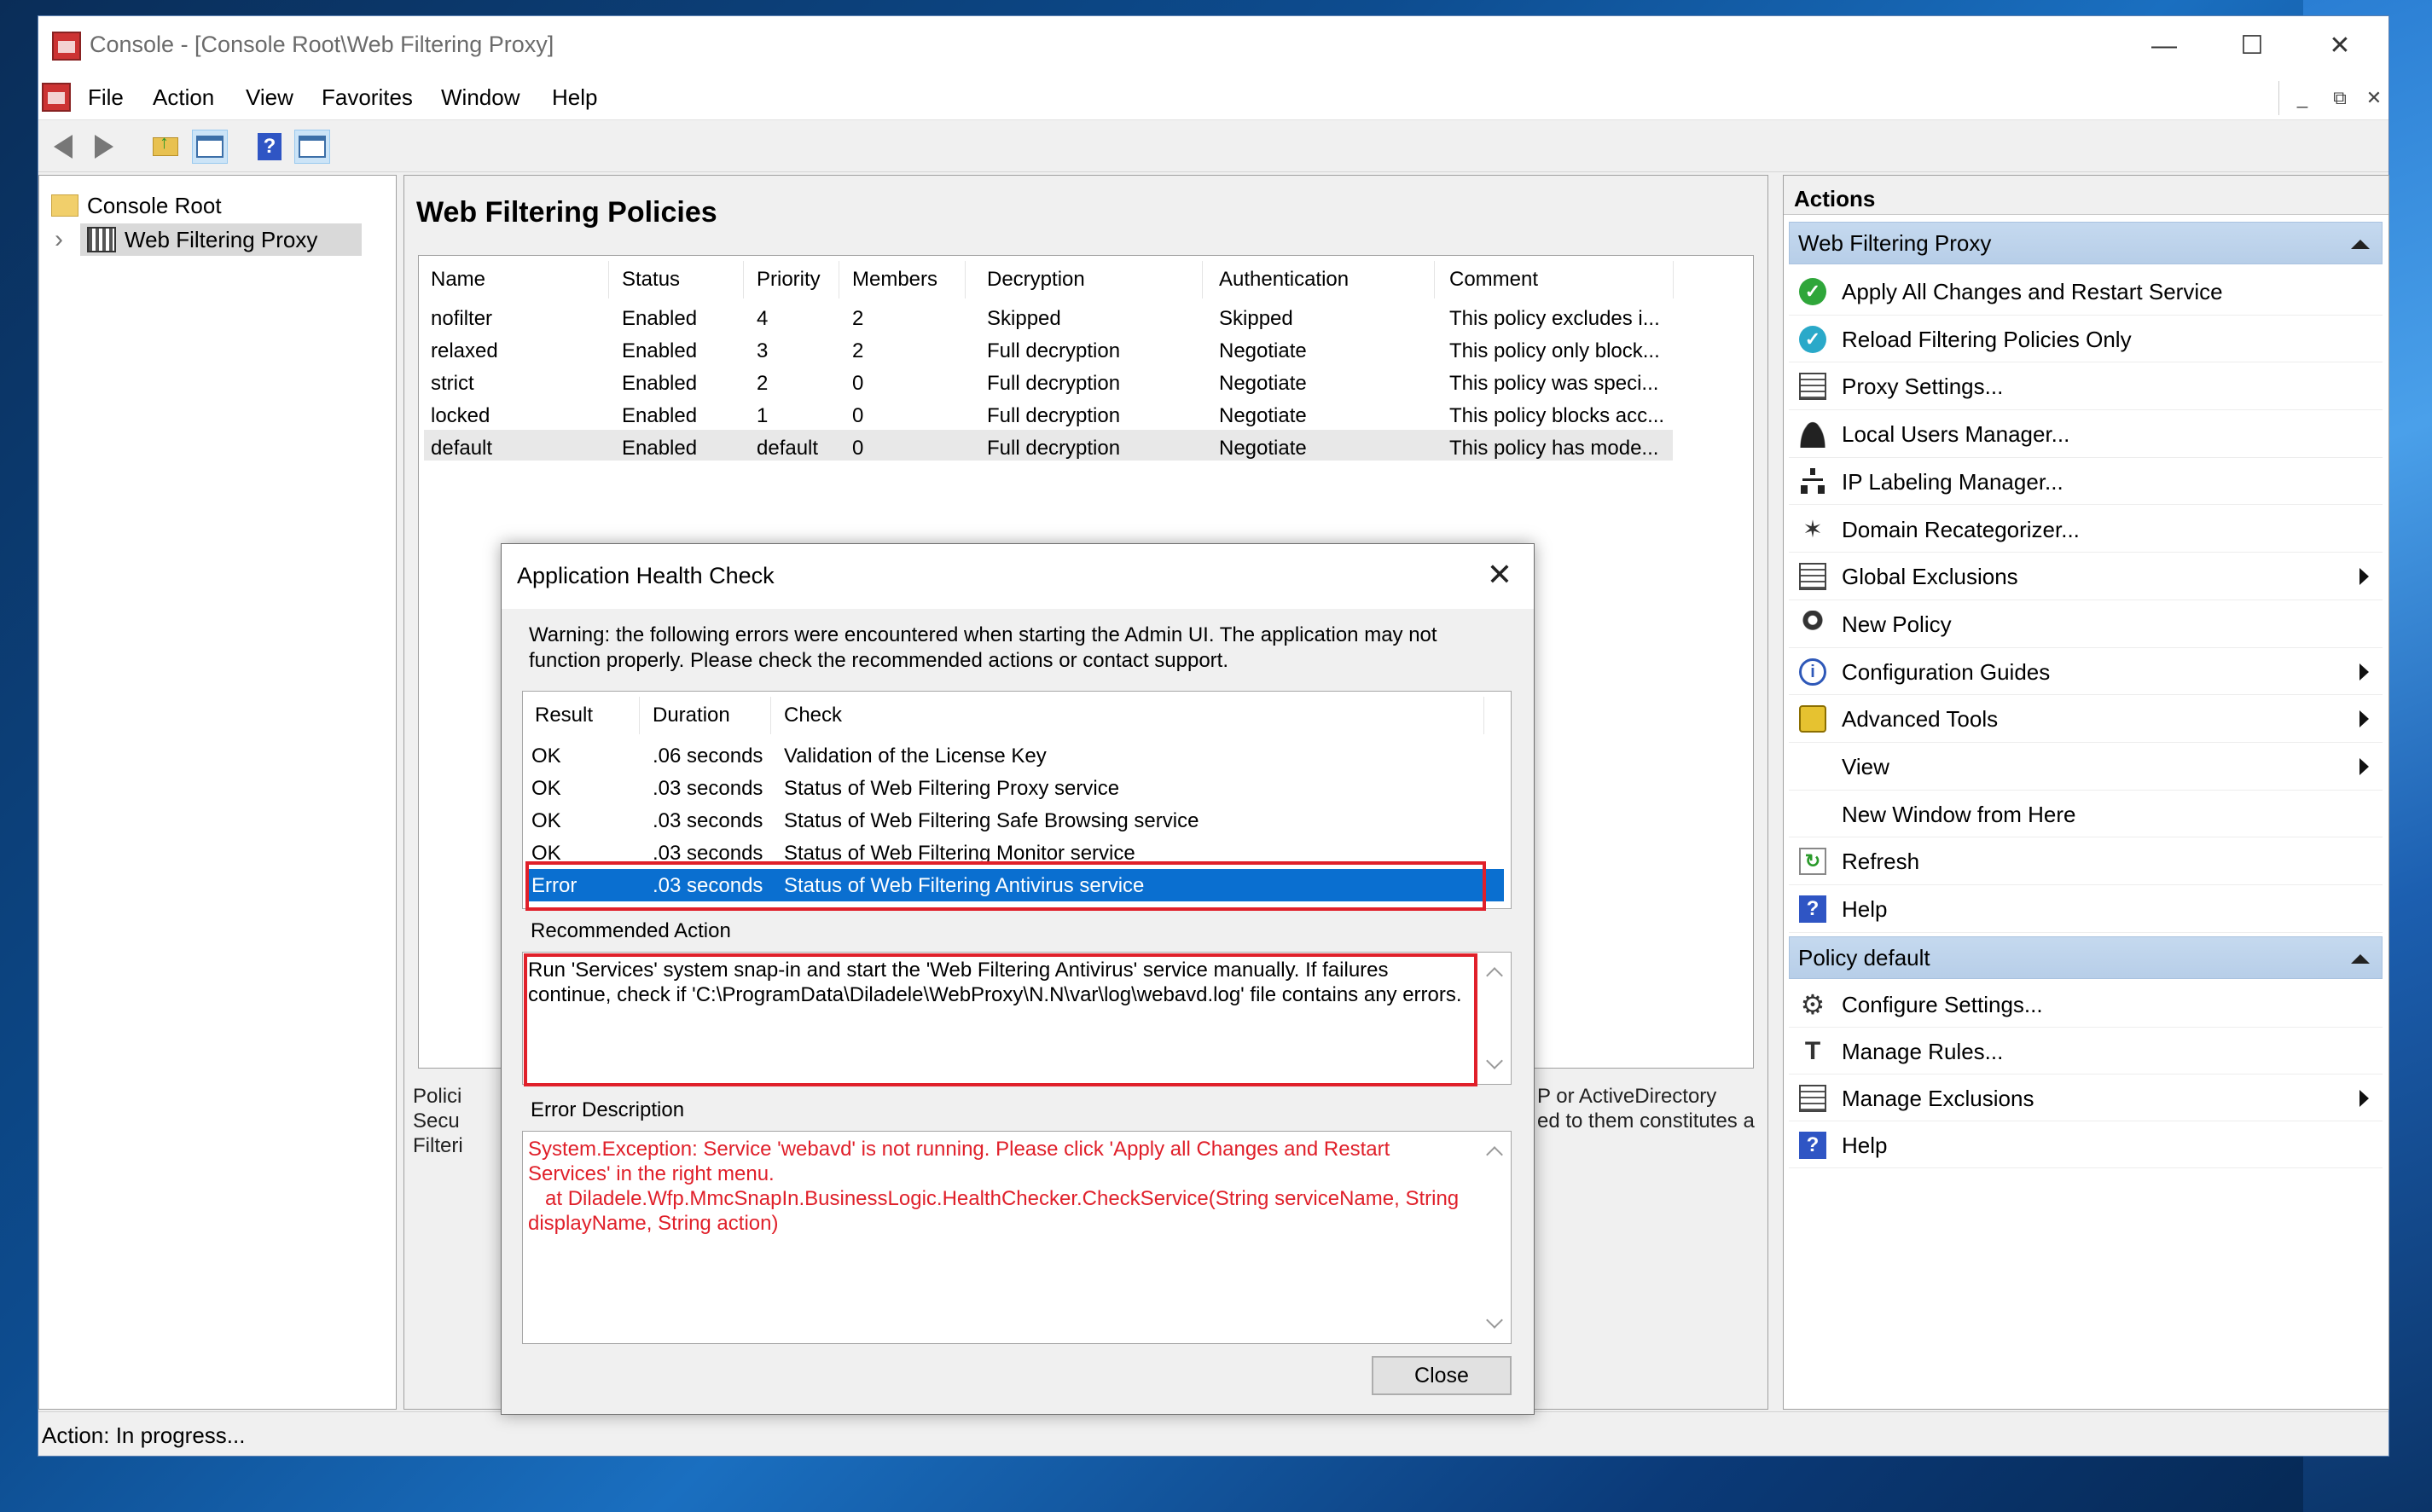 This screenshot has width=2432, height=1512. I want to click on minimize-button: —, so click(2164, 46).